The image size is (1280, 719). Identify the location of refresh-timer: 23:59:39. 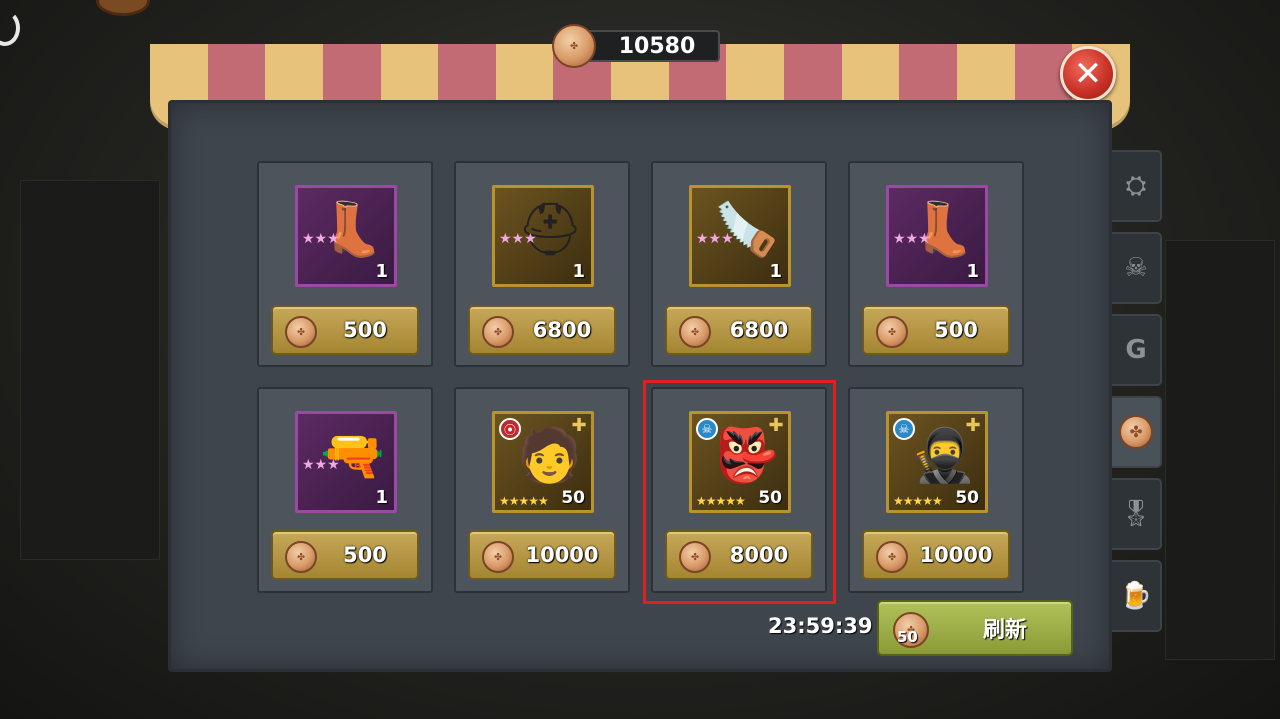
(820, 626).